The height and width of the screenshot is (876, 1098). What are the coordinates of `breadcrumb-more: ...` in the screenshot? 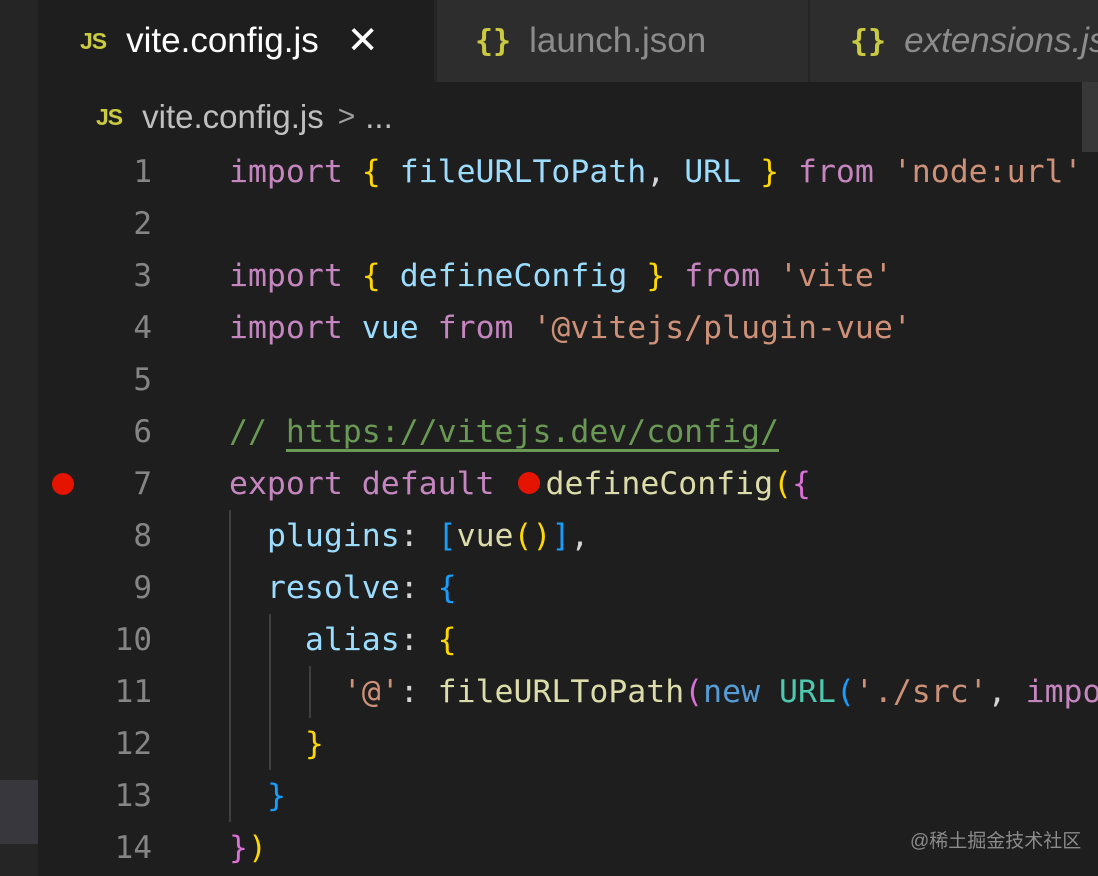 It's located at (379, 117).